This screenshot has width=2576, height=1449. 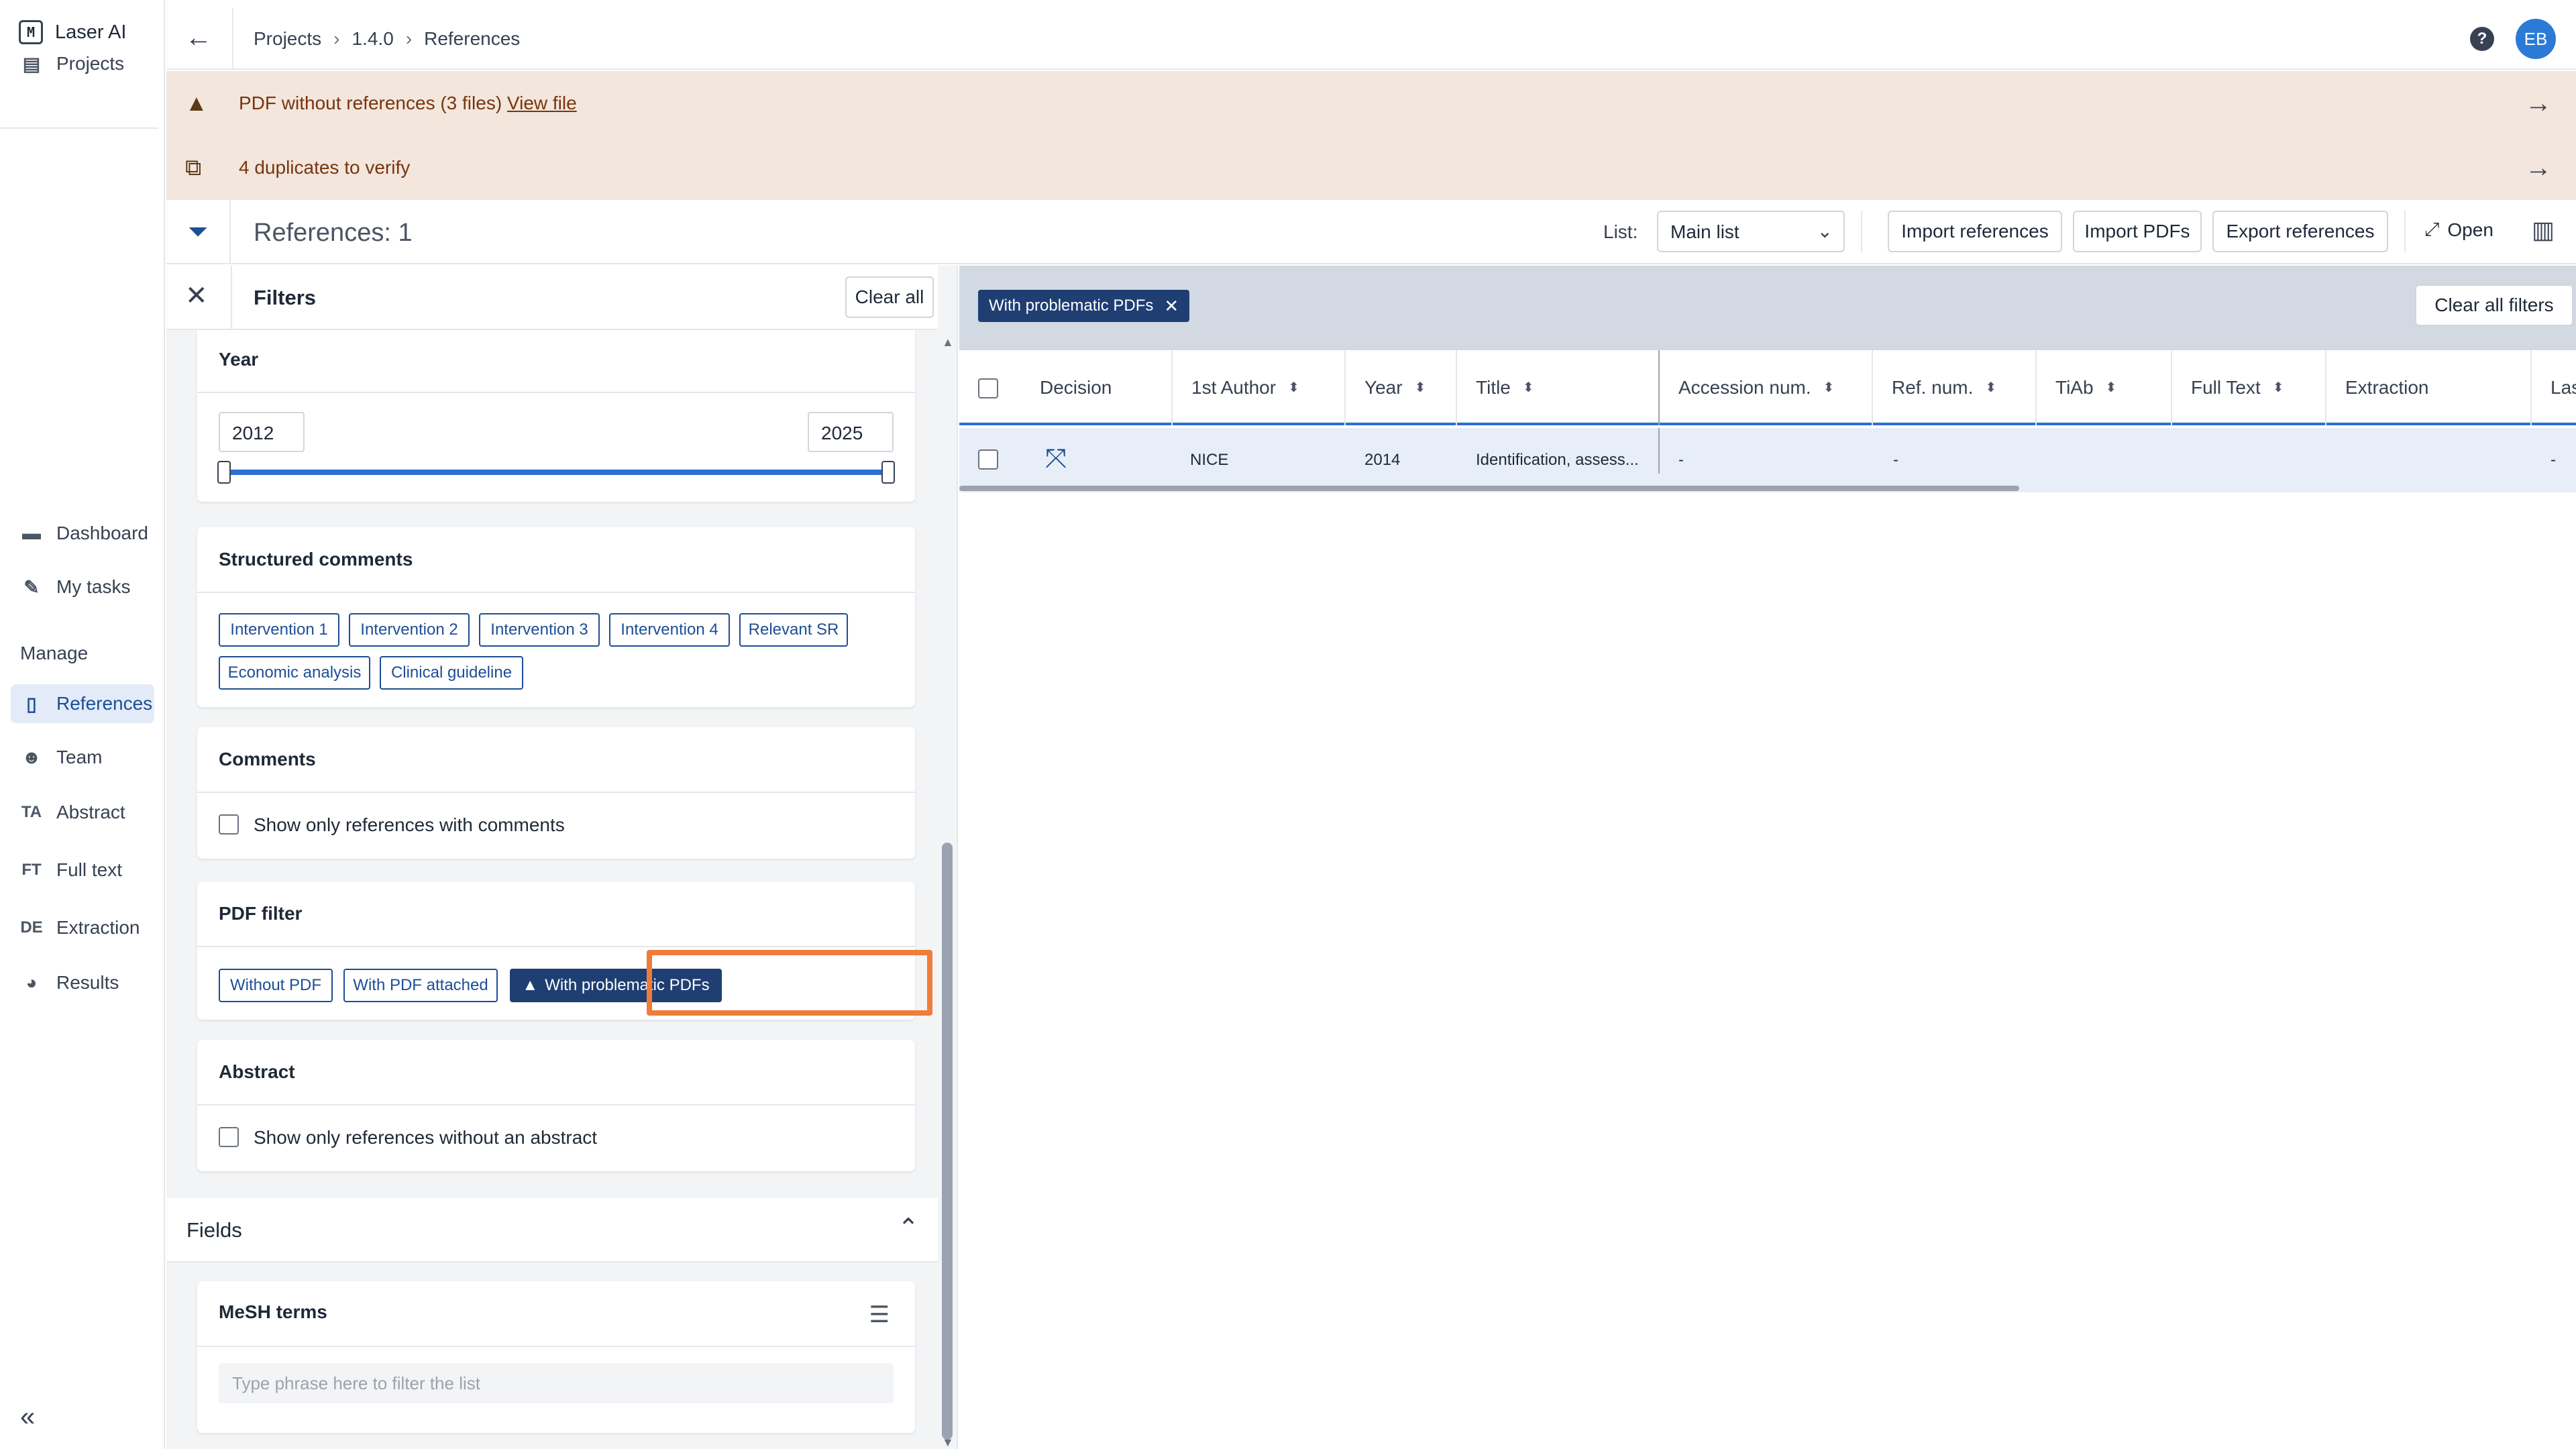 I want to click on chevron-up-icon: ⌃, so click(x=908, y=1228).